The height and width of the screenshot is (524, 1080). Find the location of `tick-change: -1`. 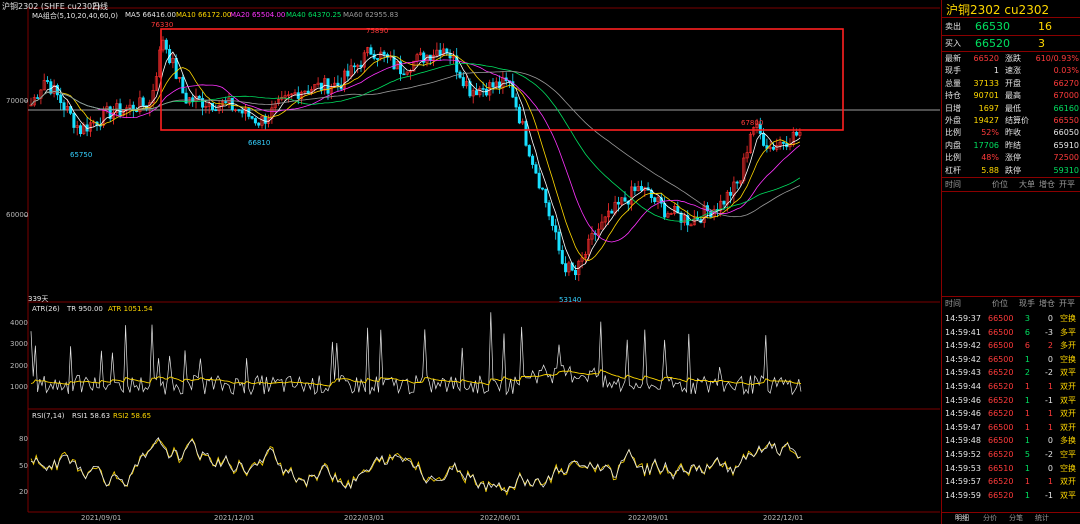

tick-change: -1 is located at coordinates (1049, 495).